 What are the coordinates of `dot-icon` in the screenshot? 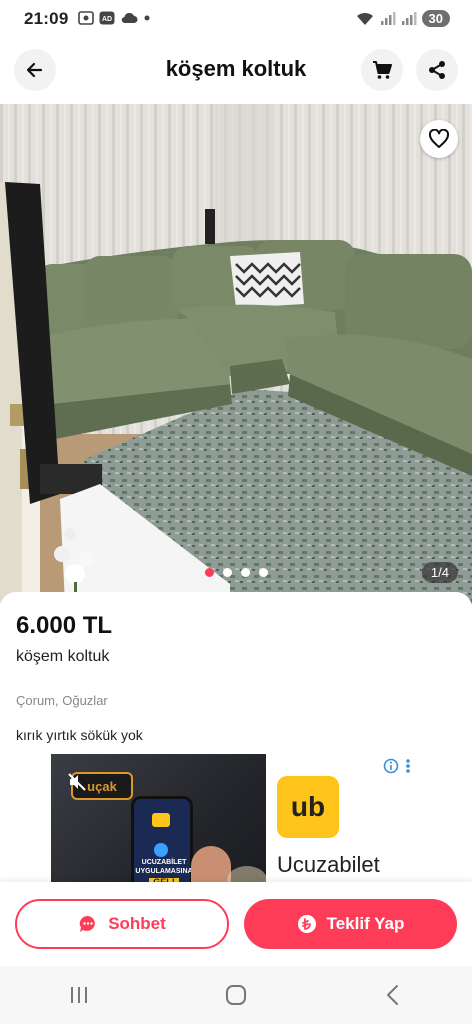 It's located at (147, 18).